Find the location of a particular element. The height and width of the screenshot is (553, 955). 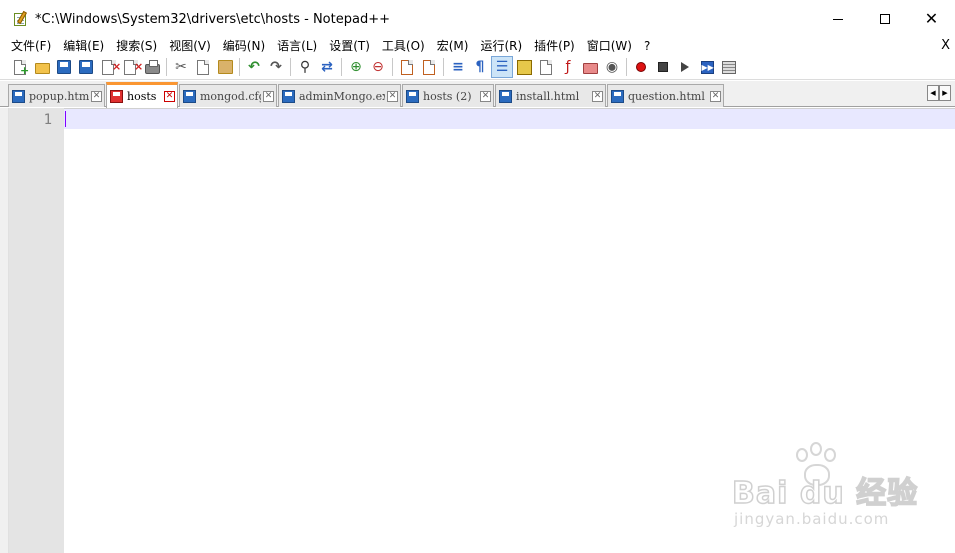

close-document-button: X is located at coordinates (945, 46).